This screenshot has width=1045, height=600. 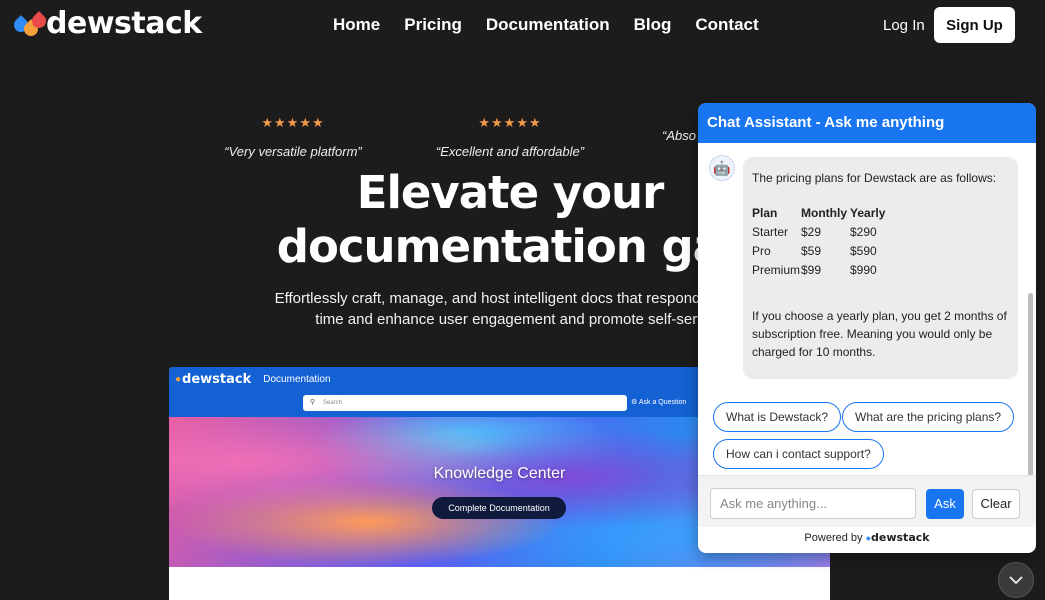 What do you see at coordinates (777, 417) in the screenshot?
I see `suggestion-what-is-dewstack: What is Dewstack?` at bounding box center [777, 417].